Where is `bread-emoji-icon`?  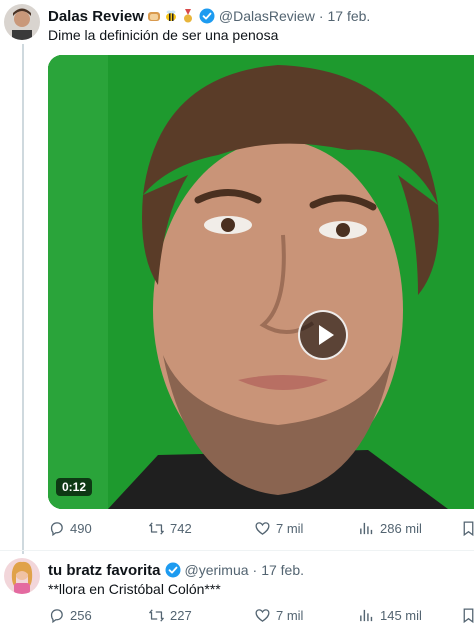
bread-emoji-icon is located at coordinates (154, 16).